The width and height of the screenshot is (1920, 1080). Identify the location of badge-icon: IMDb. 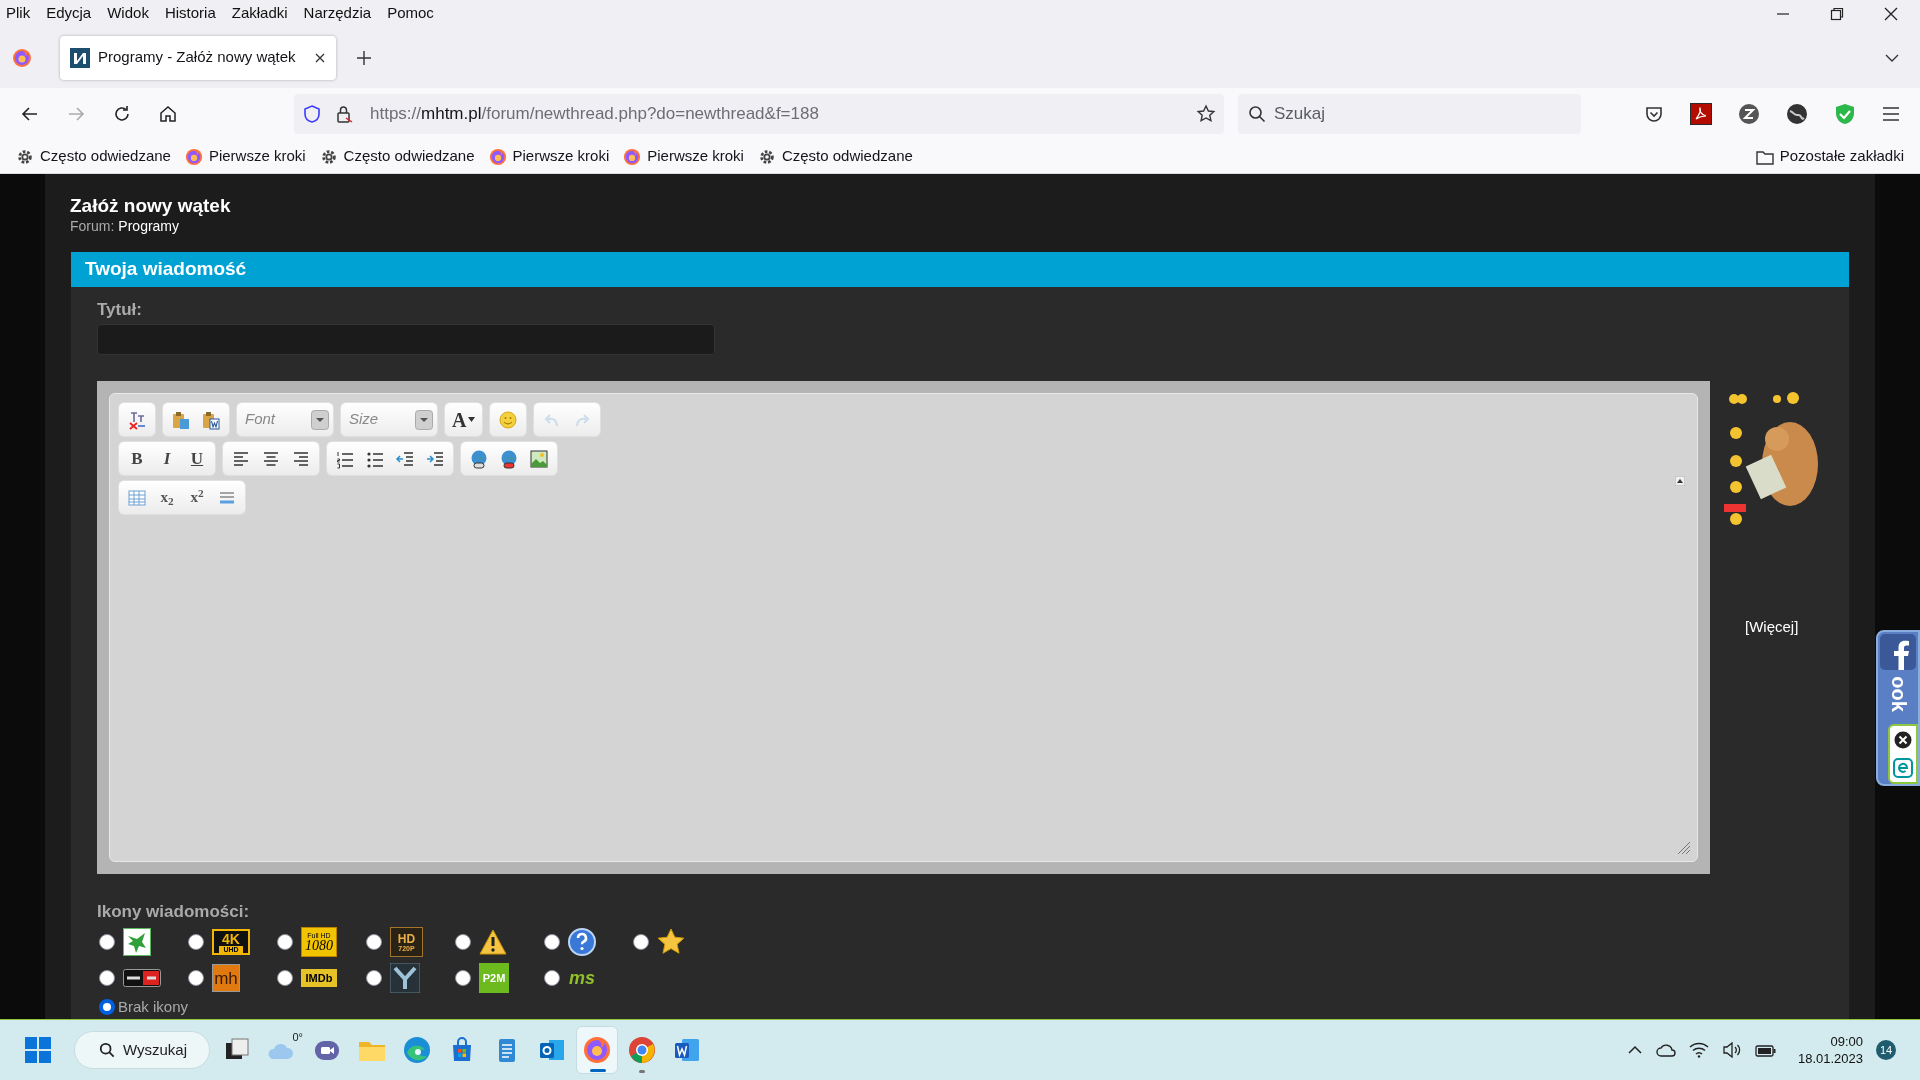
(319, 978).